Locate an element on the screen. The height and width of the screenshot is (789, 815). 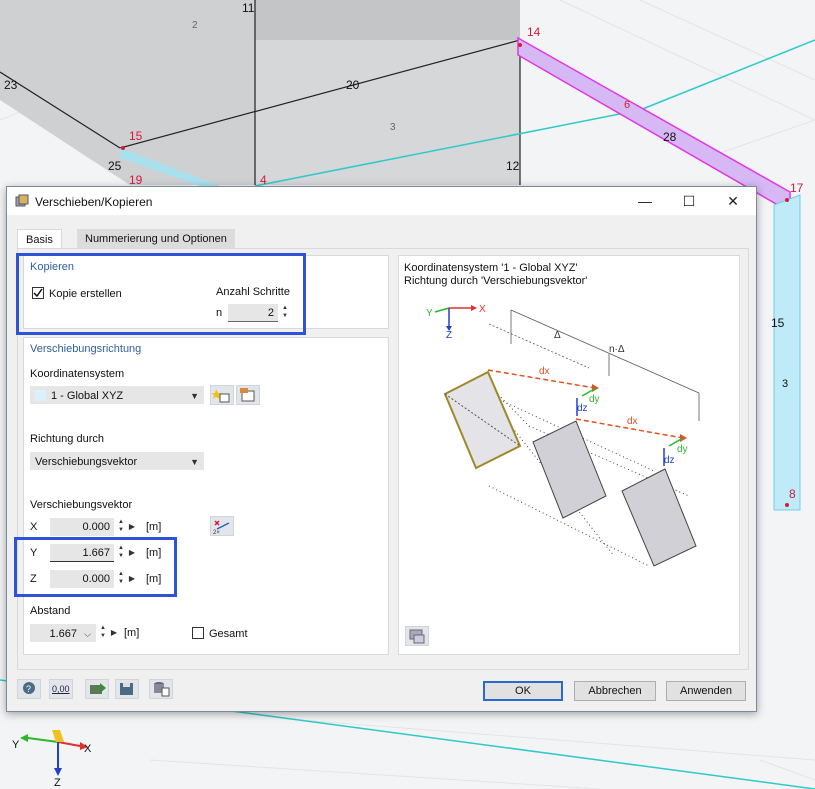
node-label-19: 19 is located at coordinates (136, 180).